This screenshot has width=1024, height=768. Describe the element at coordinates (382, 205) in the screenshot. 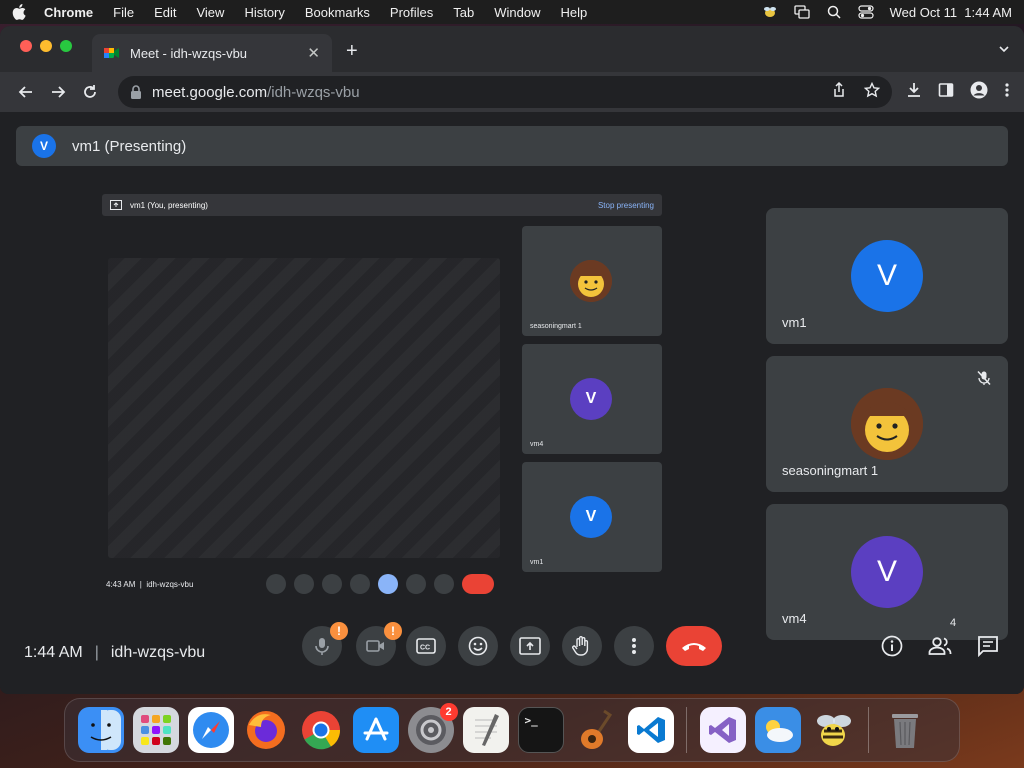

I see `nested-presenting-bar: vm1 (You, presenting) Stop presenting` at that location.